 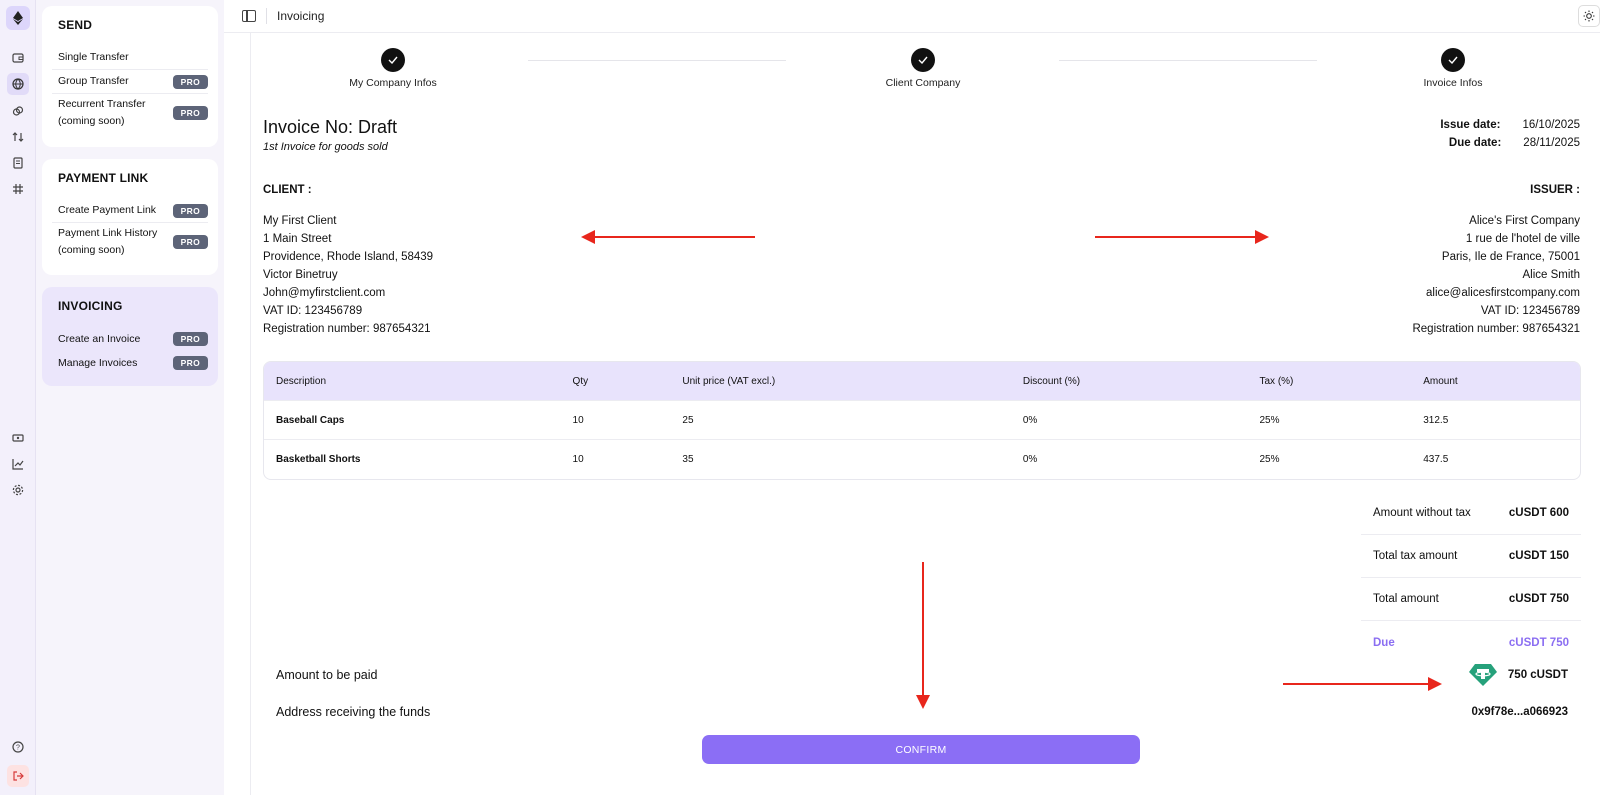 What do you see at coordinates (393, 68) in the screenshot?
I see `step-my-company-infos: My Company Infos` at bounding box center [393, 68].